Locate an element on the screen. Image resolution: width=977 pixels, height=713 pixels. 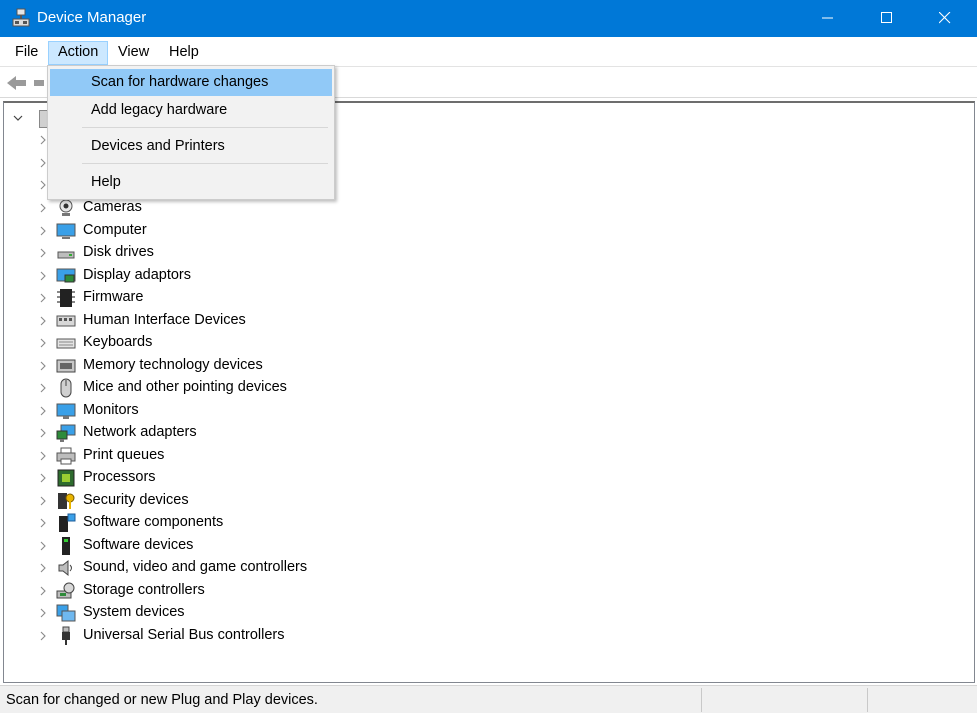
menu-action: Action is located at coordinates (78, 53).